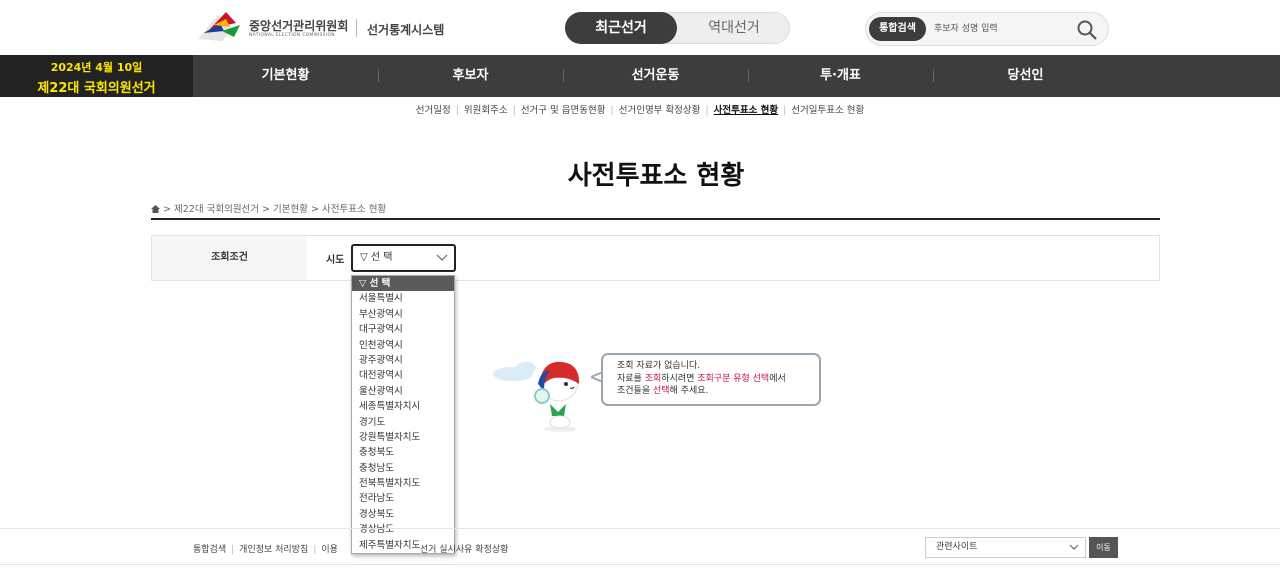  Describe the element at coordinates (329, 550) in the screenshot. I see `footer-link-terms: 이용` at that location.